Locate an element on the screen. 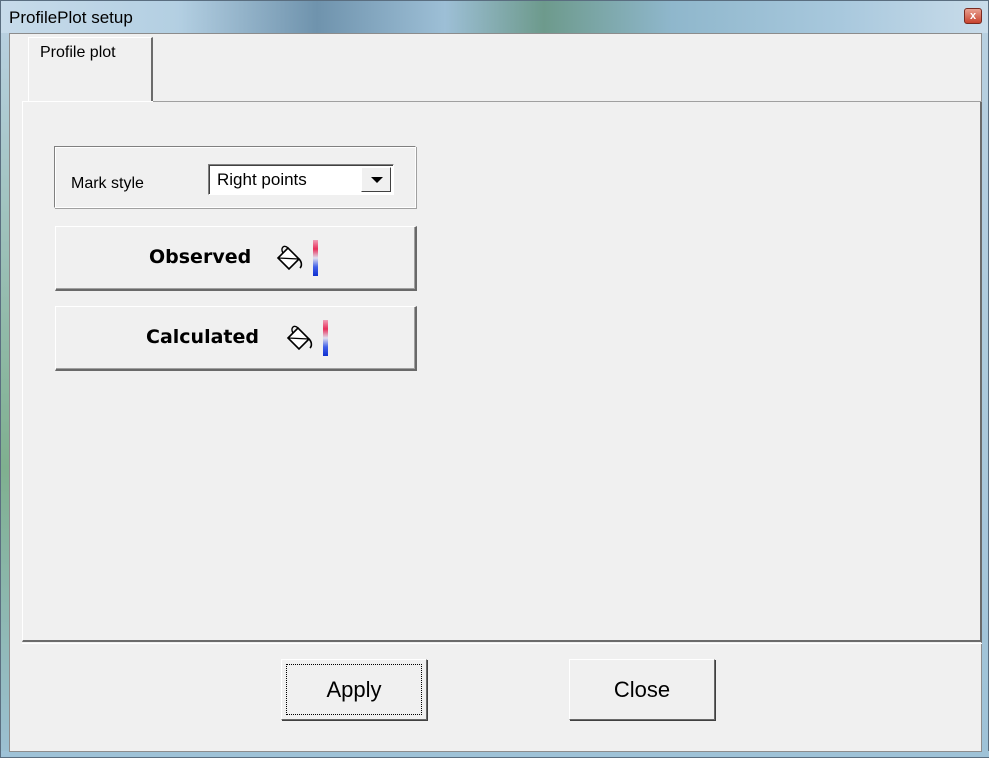 Image resolution: width=989 pixels, height=758 pixels. chevron-down-icon is located at coordinates (376, 179).